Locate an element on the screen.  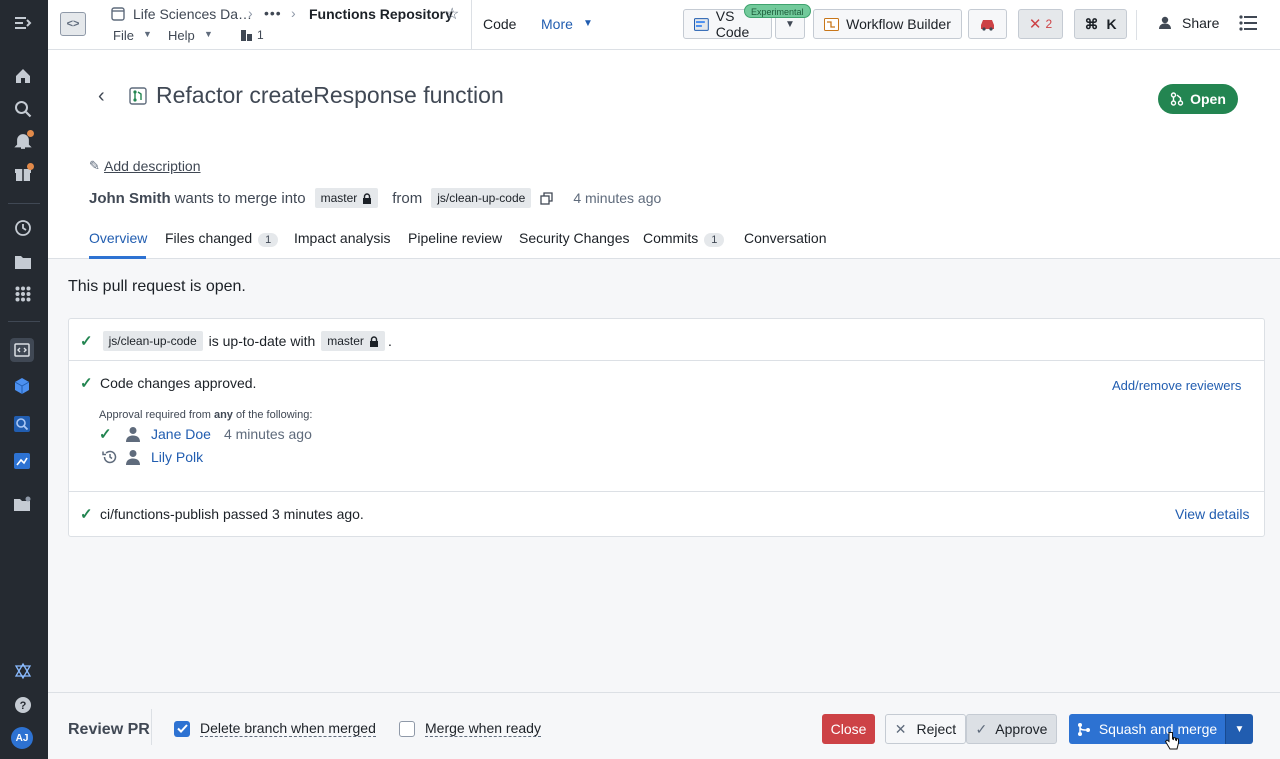
close-button: Close is located at coordinates (848, 729).